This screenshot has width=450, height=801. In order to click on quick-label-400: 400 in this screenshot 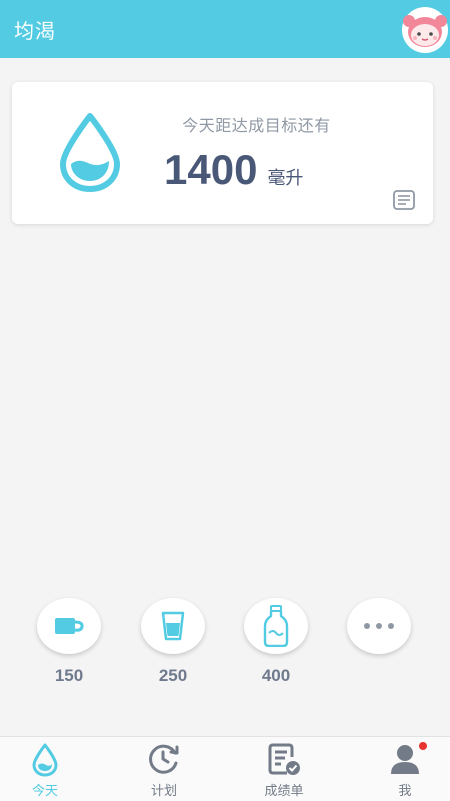, I will do `click(276, 675)`.